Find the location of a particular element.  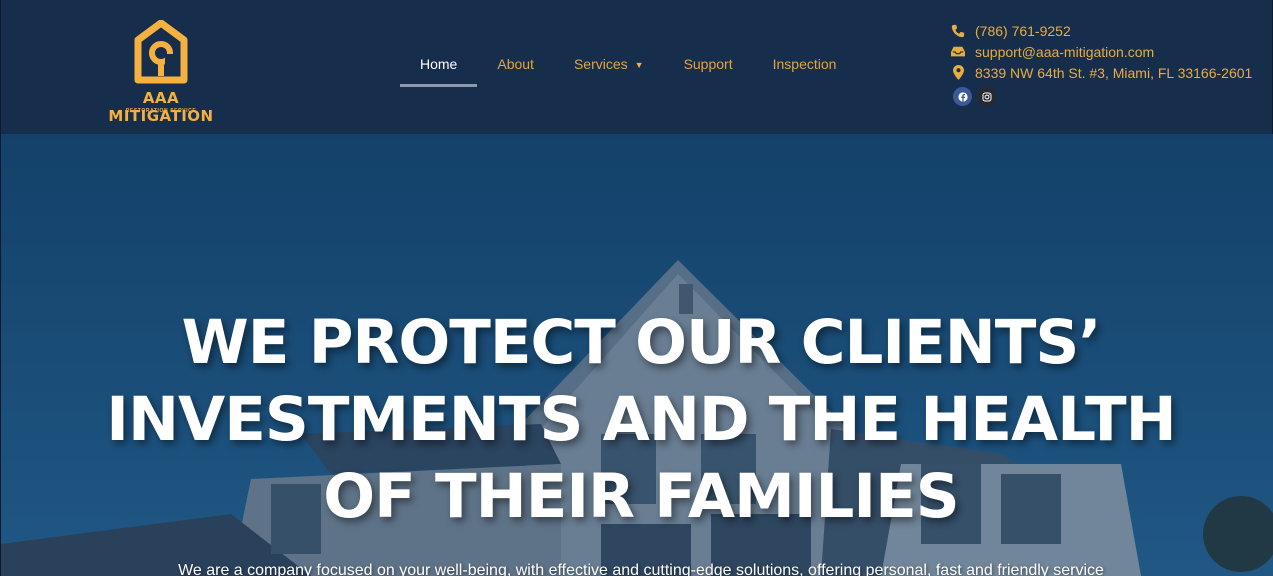

brand-tagline: RESTORATION SERVICE is located at coordinates (161, 111).